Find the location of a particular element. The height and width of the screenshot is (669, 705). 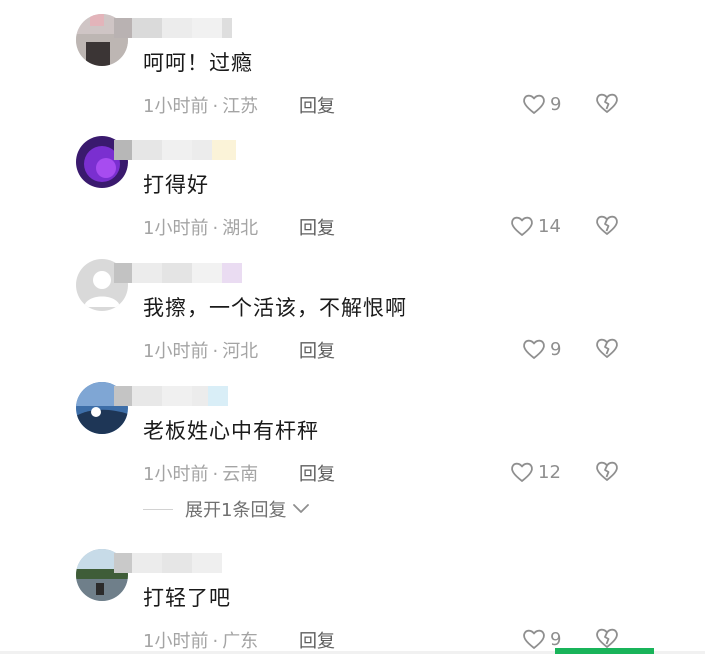

like-button: 12 is located at coordinates (535, 472).